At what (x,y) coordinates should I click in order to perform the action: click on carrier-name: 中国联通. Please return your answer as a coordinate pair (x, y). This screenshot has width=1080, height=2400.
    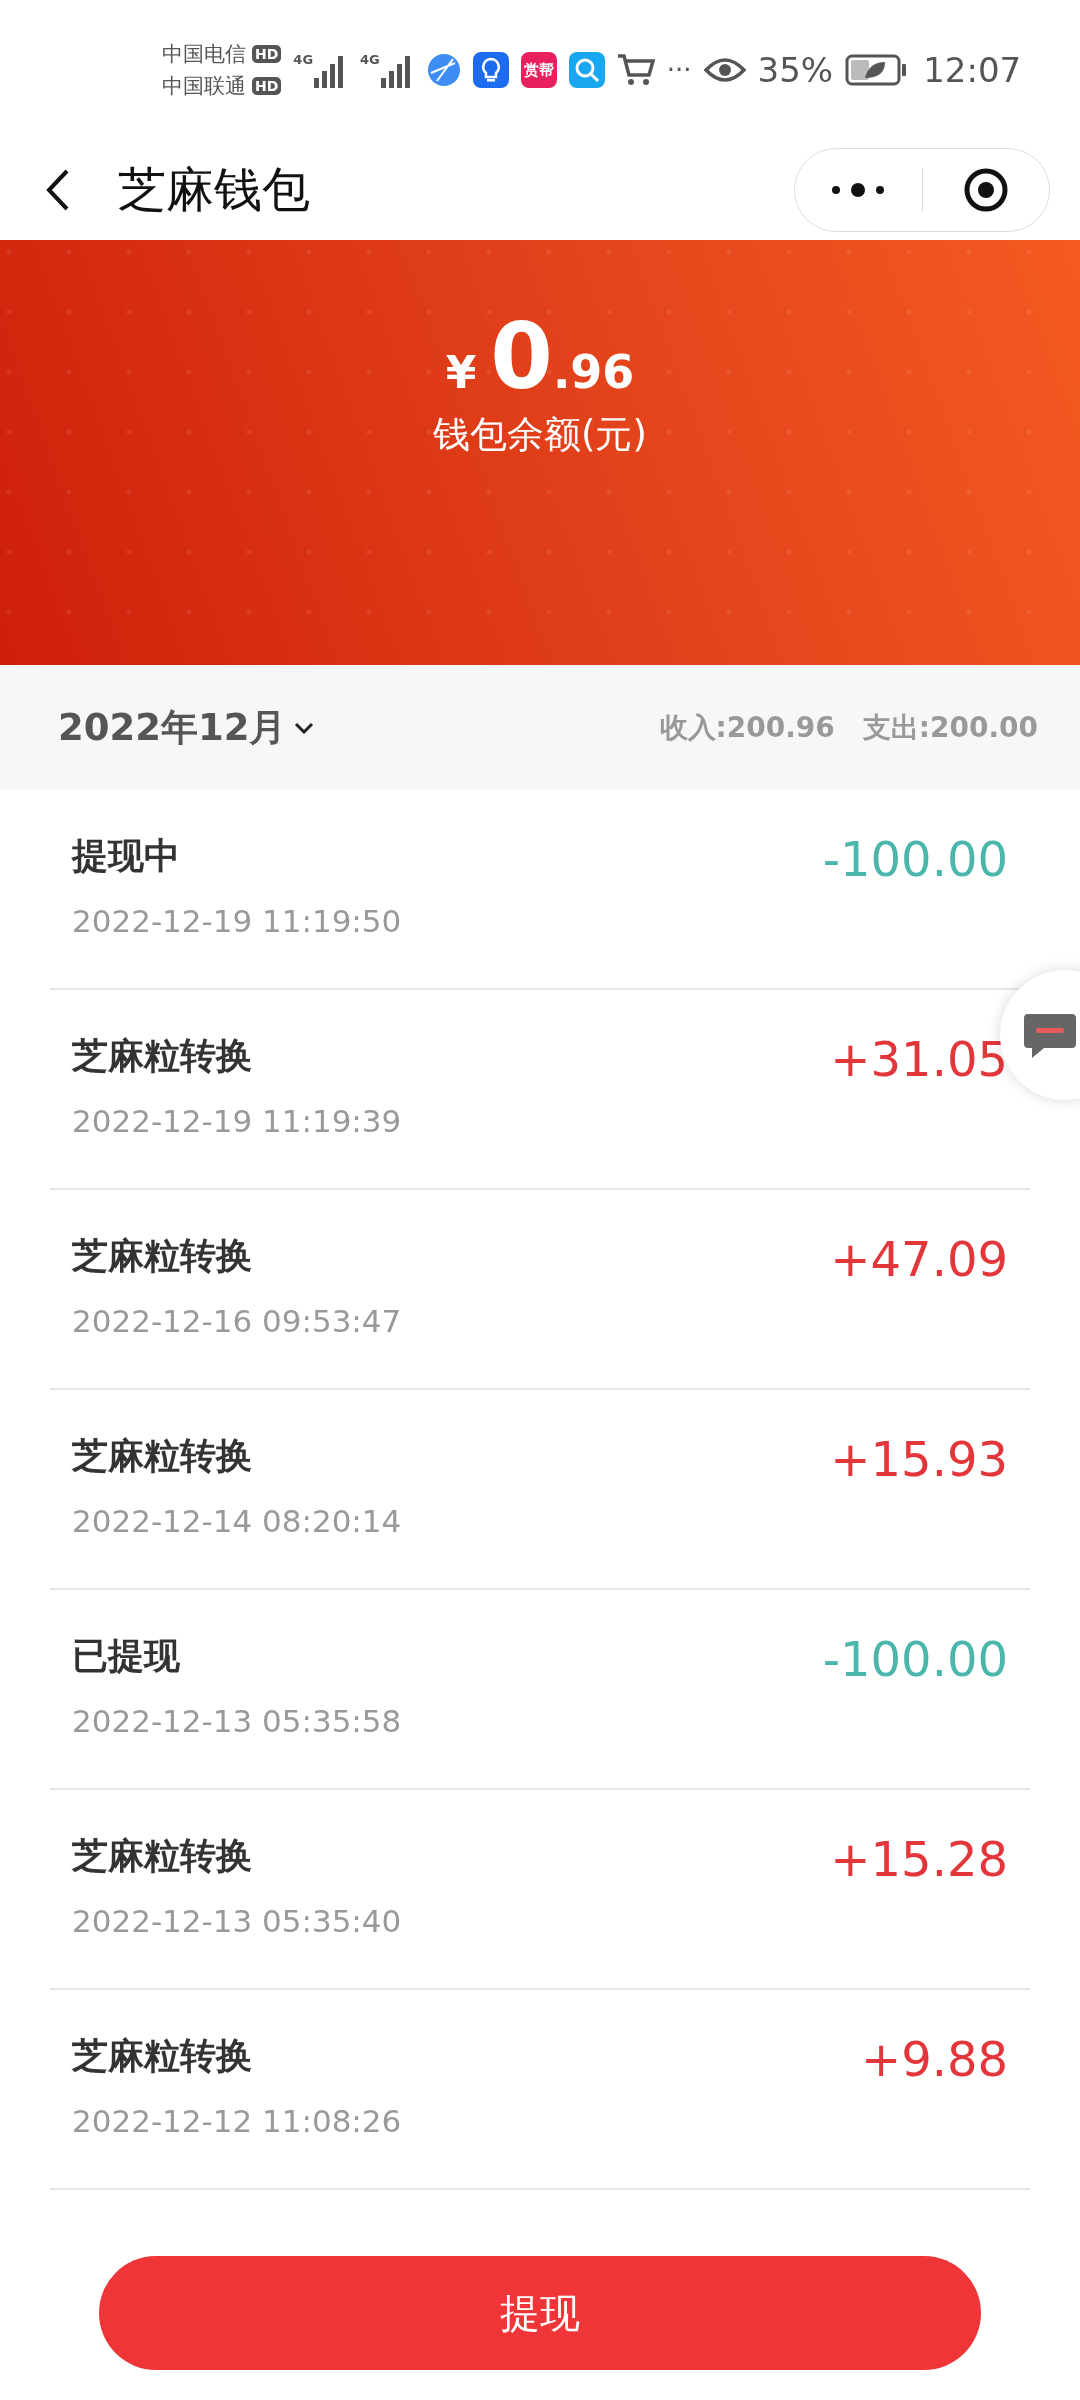
    Looking at the image, I should click on (204, 86).